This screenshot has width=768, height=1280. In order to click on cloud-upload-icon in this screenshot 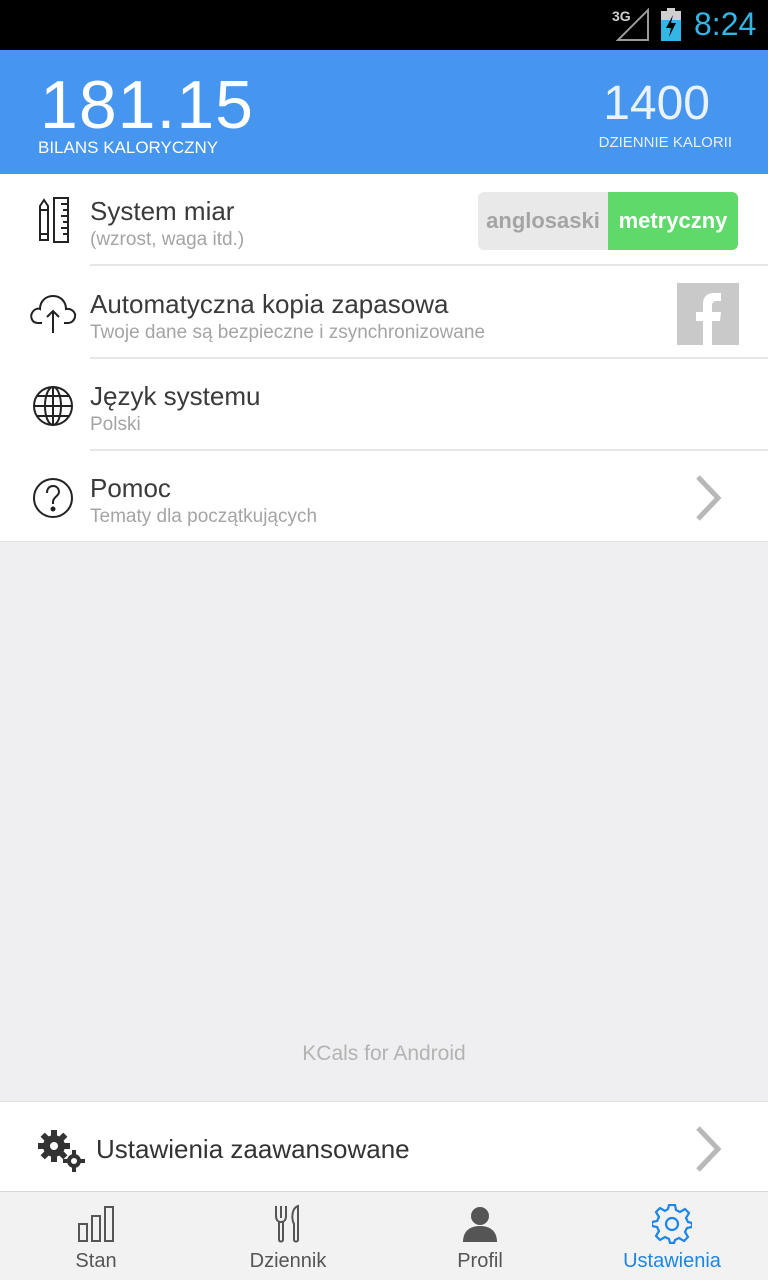, I will do `click(53, 312)`.